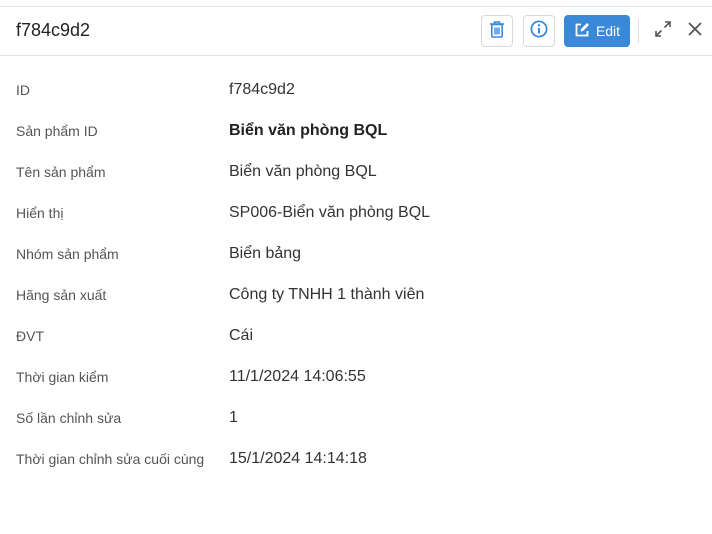  Describe the element at coordinates (356, 254) in the screenshot. I see `field-row-product-group: Nhóm sản phẩm Biển bảng` at that location.